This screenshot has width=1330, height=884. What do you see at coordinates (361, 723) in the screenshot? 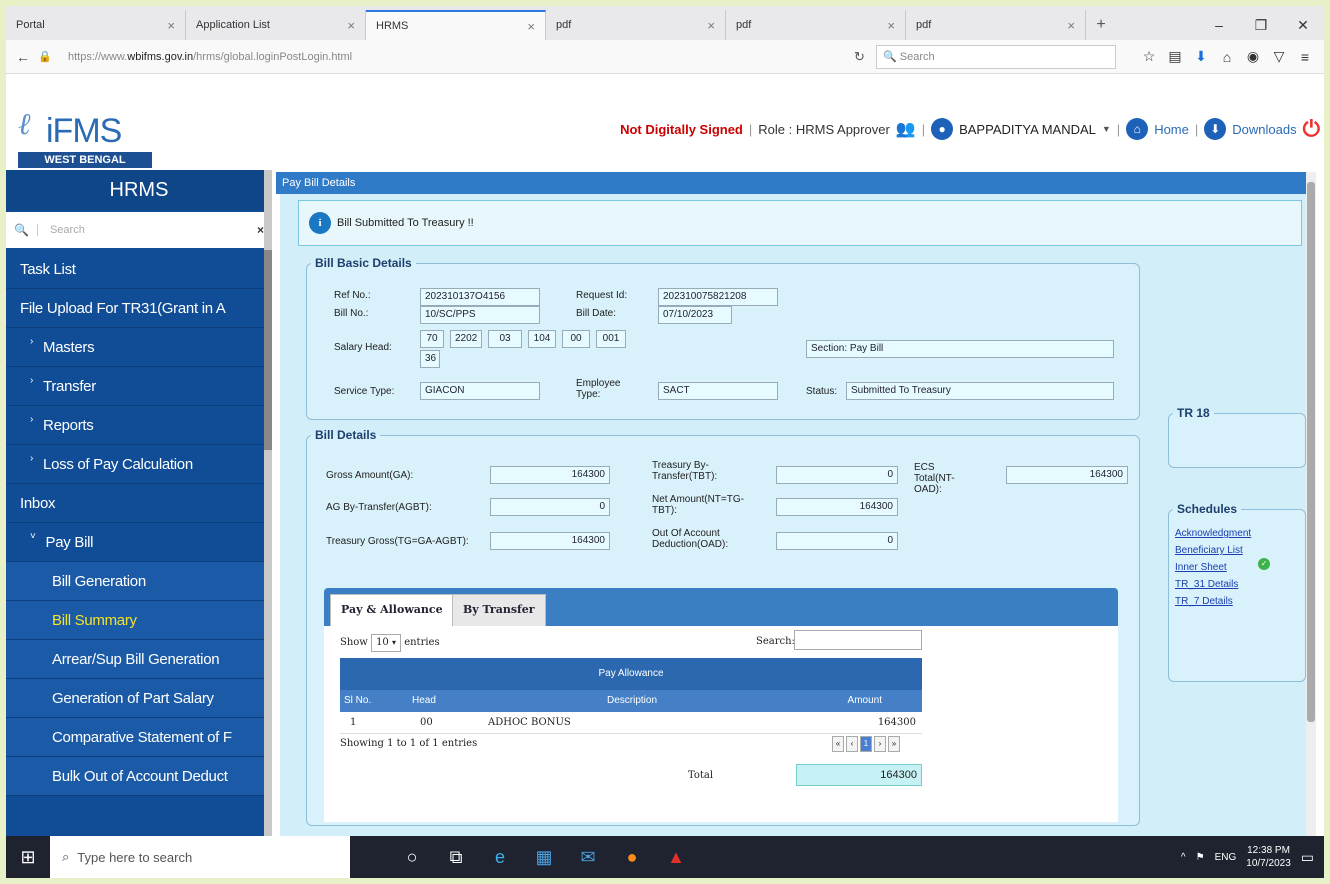
I see `cell-sl-no: 1` at bounding box center [361, 723].